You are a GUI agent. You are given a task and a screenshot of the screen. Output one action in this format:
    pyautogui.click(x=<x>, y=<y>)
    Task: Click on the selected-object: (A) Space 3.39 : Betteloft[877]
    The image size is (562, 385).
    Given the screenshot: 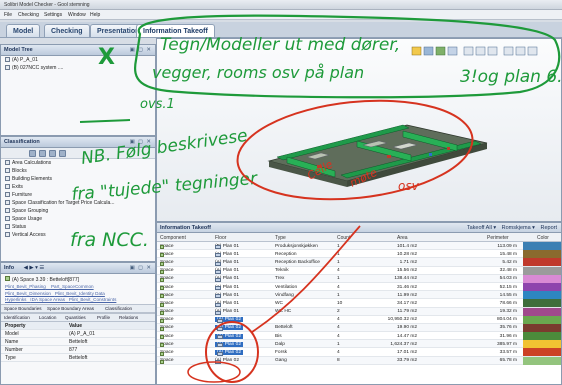 What is the action you would take?
    pyautogui.click(x=78, y=279)
    